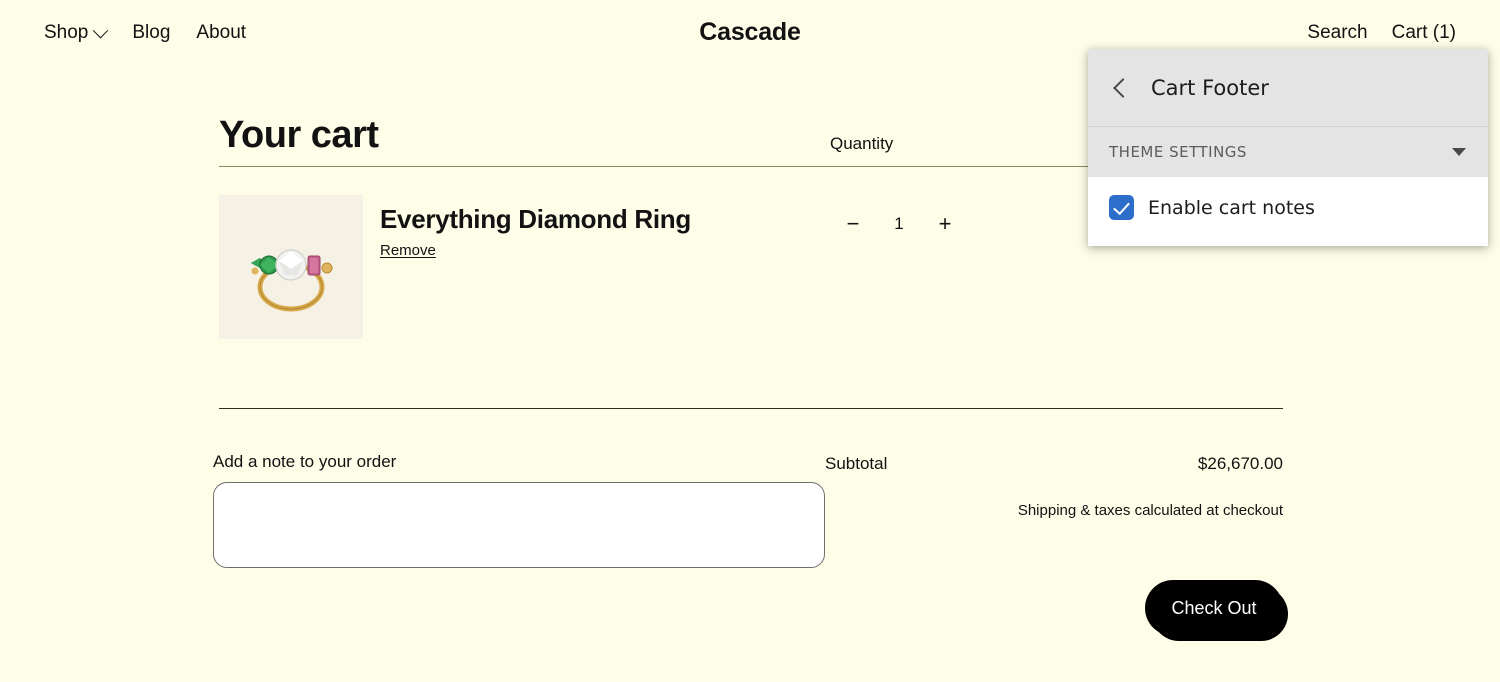  What do you see at coordinates (408, 250) in the screenshot?
I see `remove-item-link: Remove` at bounding box center [408, 250].